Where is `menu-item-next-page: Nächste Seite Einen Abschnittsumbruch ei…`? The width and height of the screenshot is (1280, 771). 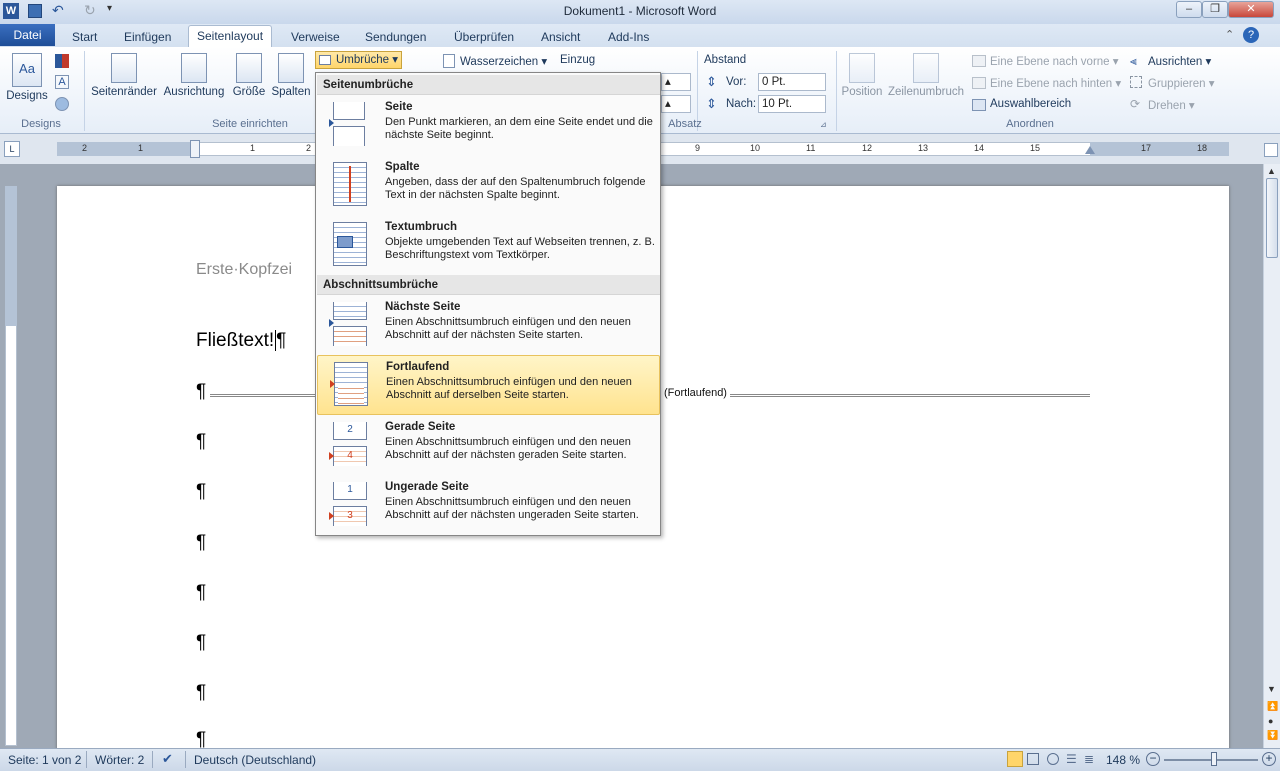 menu-item-next-page: Nächste Seite Einen Abschnittsumbruch ei… is located at coordinates (488, 325).